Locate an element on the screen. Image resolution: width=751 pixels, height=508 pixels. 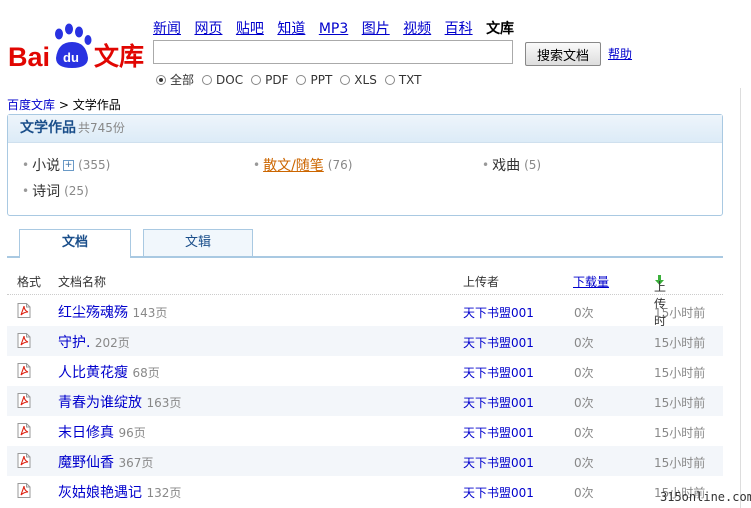
table-row: 红尘殇魂殇 143页 天下书盟001 0次 15小时前 is located at coordinates (365, 311).